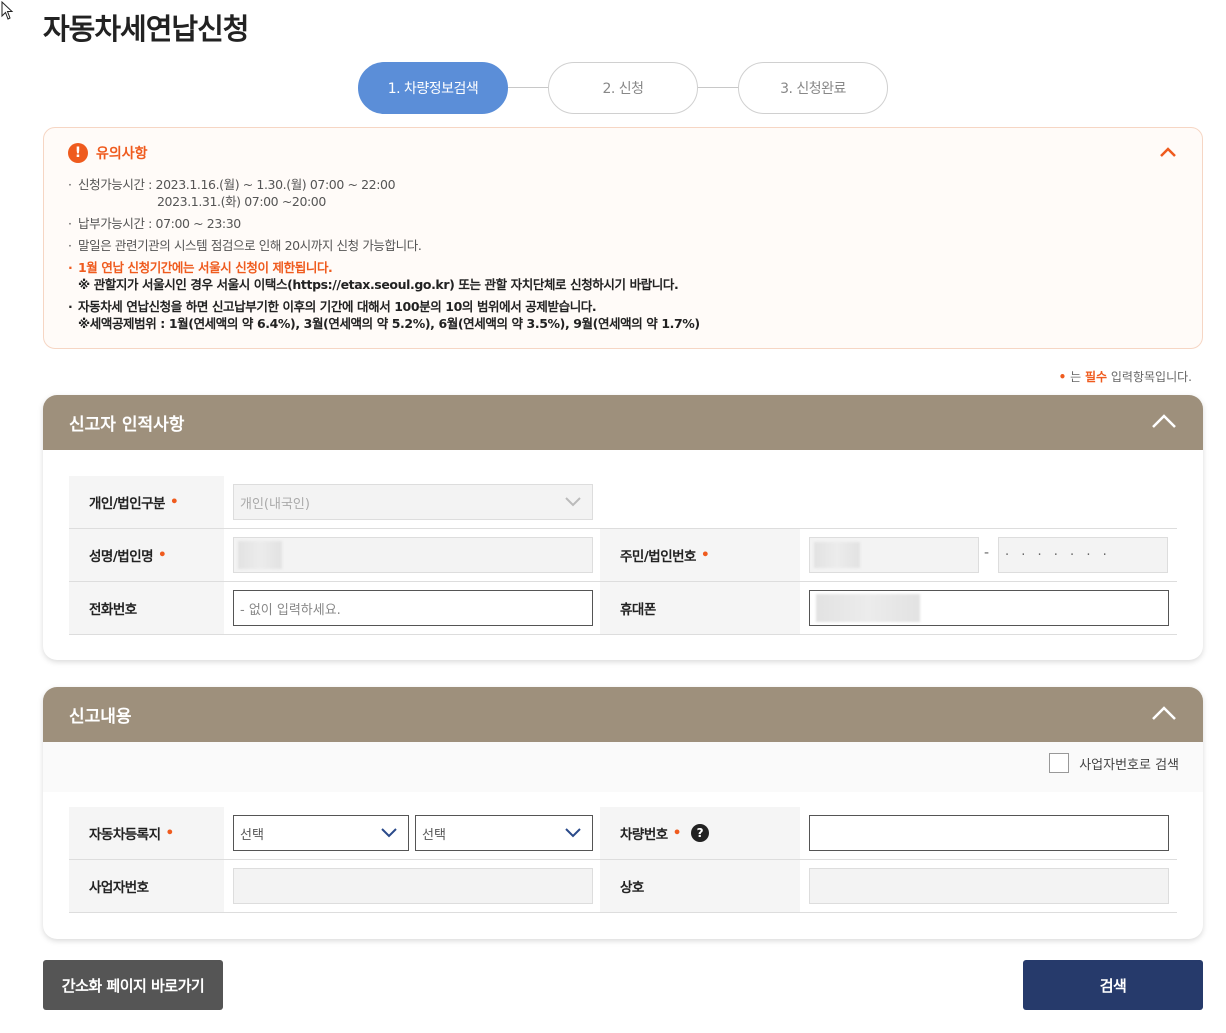 Image resolution: width=1226 pixels, height=1033 pixels. I want to click on search-button: 검색, so click(1113, 985).